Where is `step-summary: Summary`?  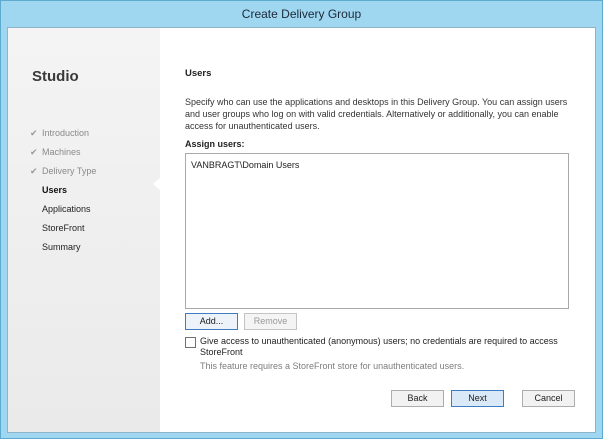
step-summary: Summary is located at coordinates (63, 247).